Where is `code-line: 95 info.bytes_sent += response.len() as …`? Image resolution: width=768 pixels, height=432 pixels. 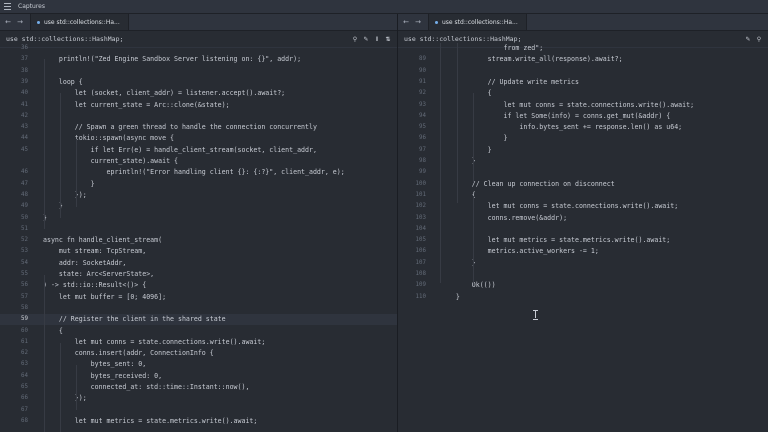
code-line: 95 info.bytes_sent += response.len() as … is located at coordinates (583, 127).